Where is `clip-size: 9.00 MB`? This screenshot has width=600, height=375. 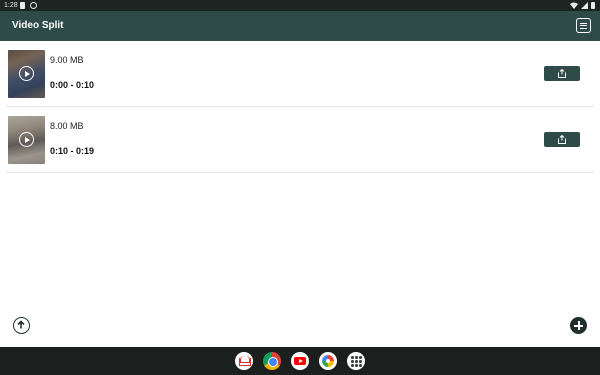
clip-size: 9.00 MB is located at coordinates (67, 60).